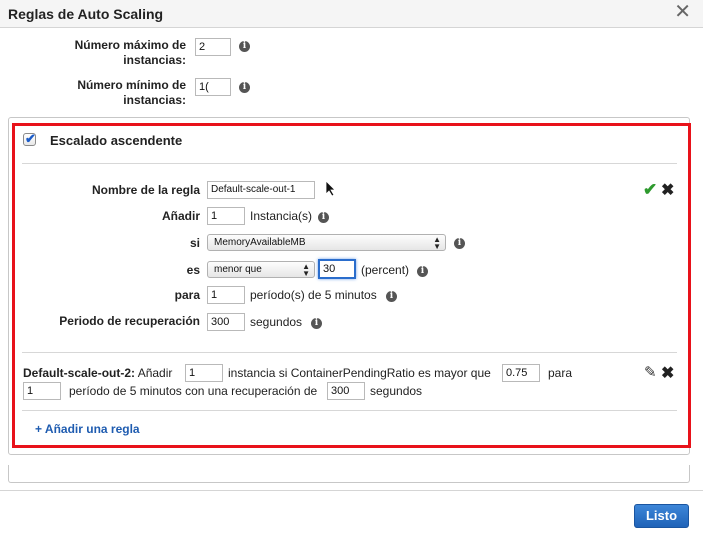  Describe the element at coordinates (86, 14) in the screenshot. I see `dialog-title: Reglas de Auto Scaling` at that location.